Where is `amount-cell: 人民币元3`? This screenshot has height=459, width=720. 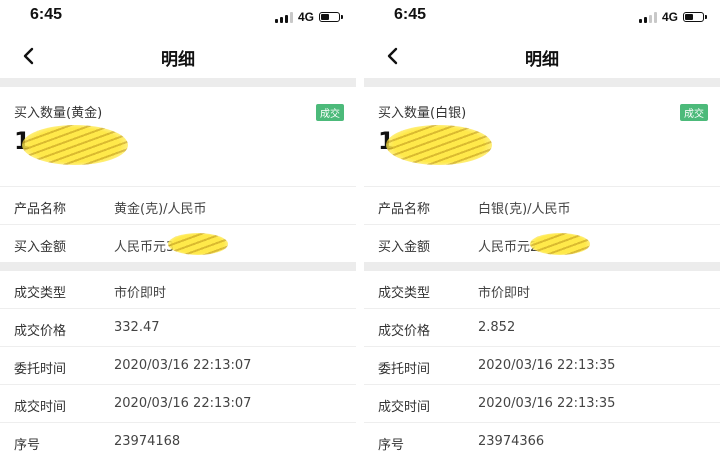 amount-cell: 人民币元3 is located at coordinates (144, 245).